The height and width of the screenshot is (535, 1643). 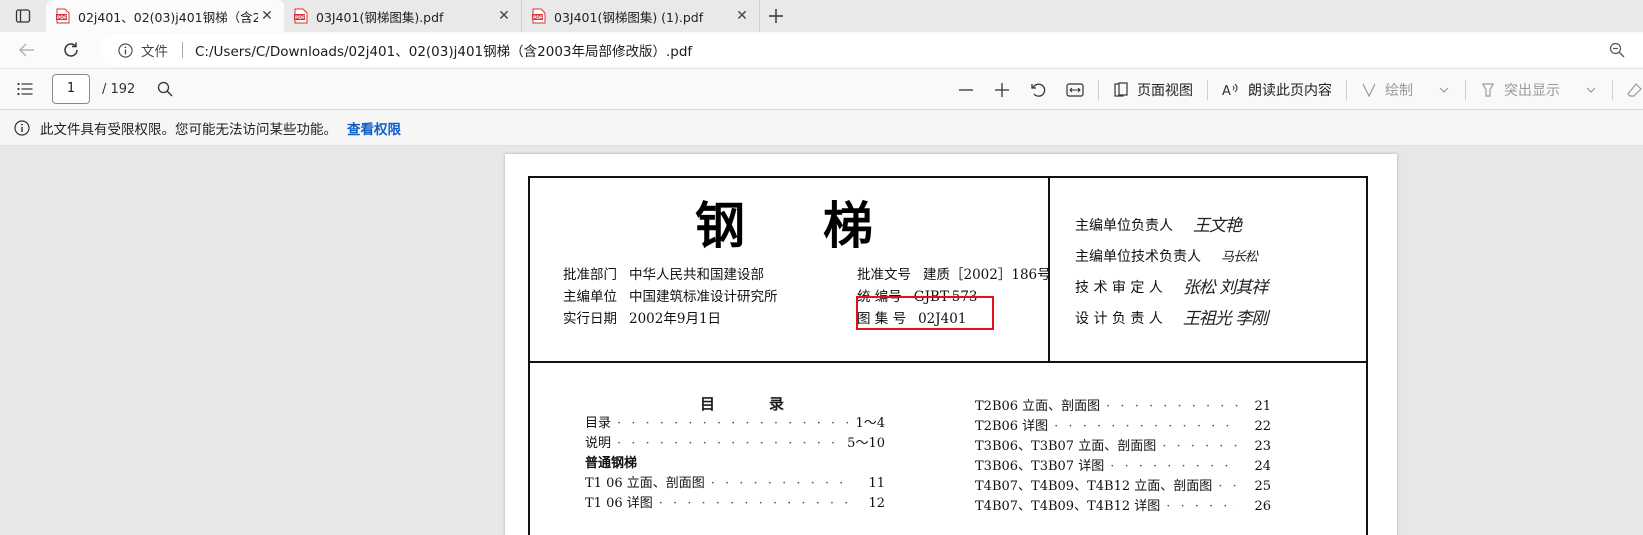 I want to click on tab-title: 03J401(钢梯图集) (1).pdf, so click(x=629, y=17).